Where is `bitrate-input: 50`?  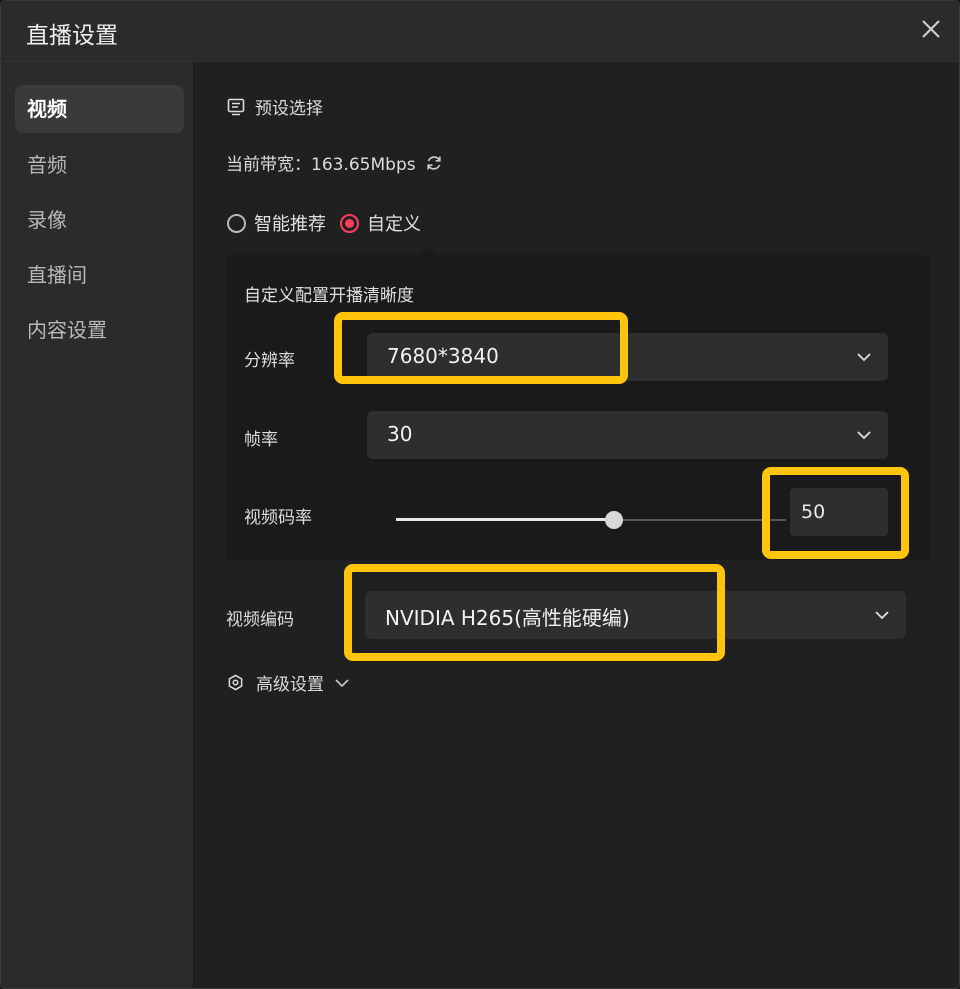 bitrate-input: 50 is located at coordinates (839, 512).